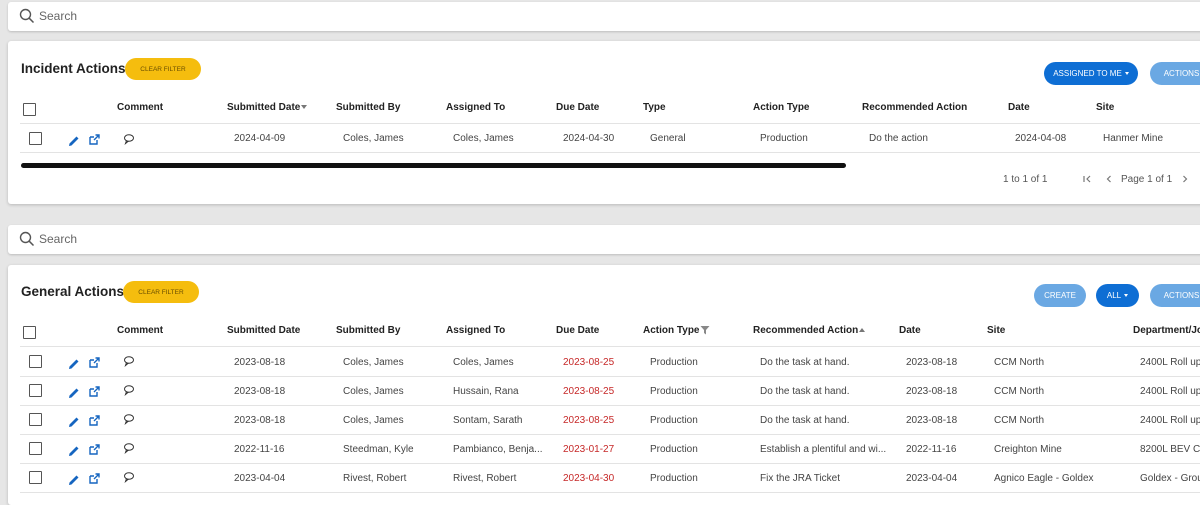 The height and width of the screenshot is (505, 1200). Describe the element at coordinates (259, 449) in the screenshot. I see `cell-submitted-date: 2022-11-16` at that location.